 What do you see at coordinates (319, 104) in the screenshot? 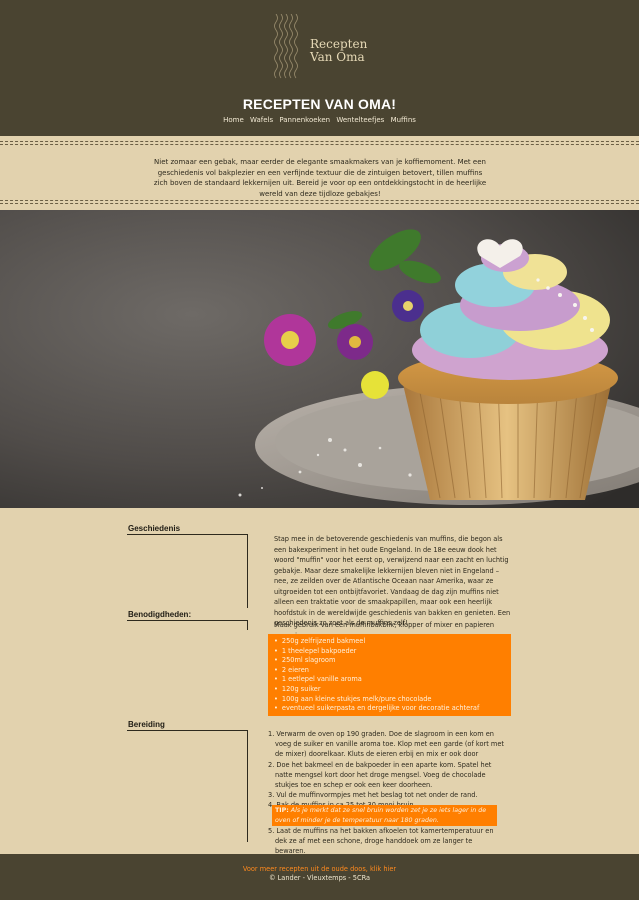
I see `site-title: RECEPTEN VAN OMA!` at bounding box center [319, 104].